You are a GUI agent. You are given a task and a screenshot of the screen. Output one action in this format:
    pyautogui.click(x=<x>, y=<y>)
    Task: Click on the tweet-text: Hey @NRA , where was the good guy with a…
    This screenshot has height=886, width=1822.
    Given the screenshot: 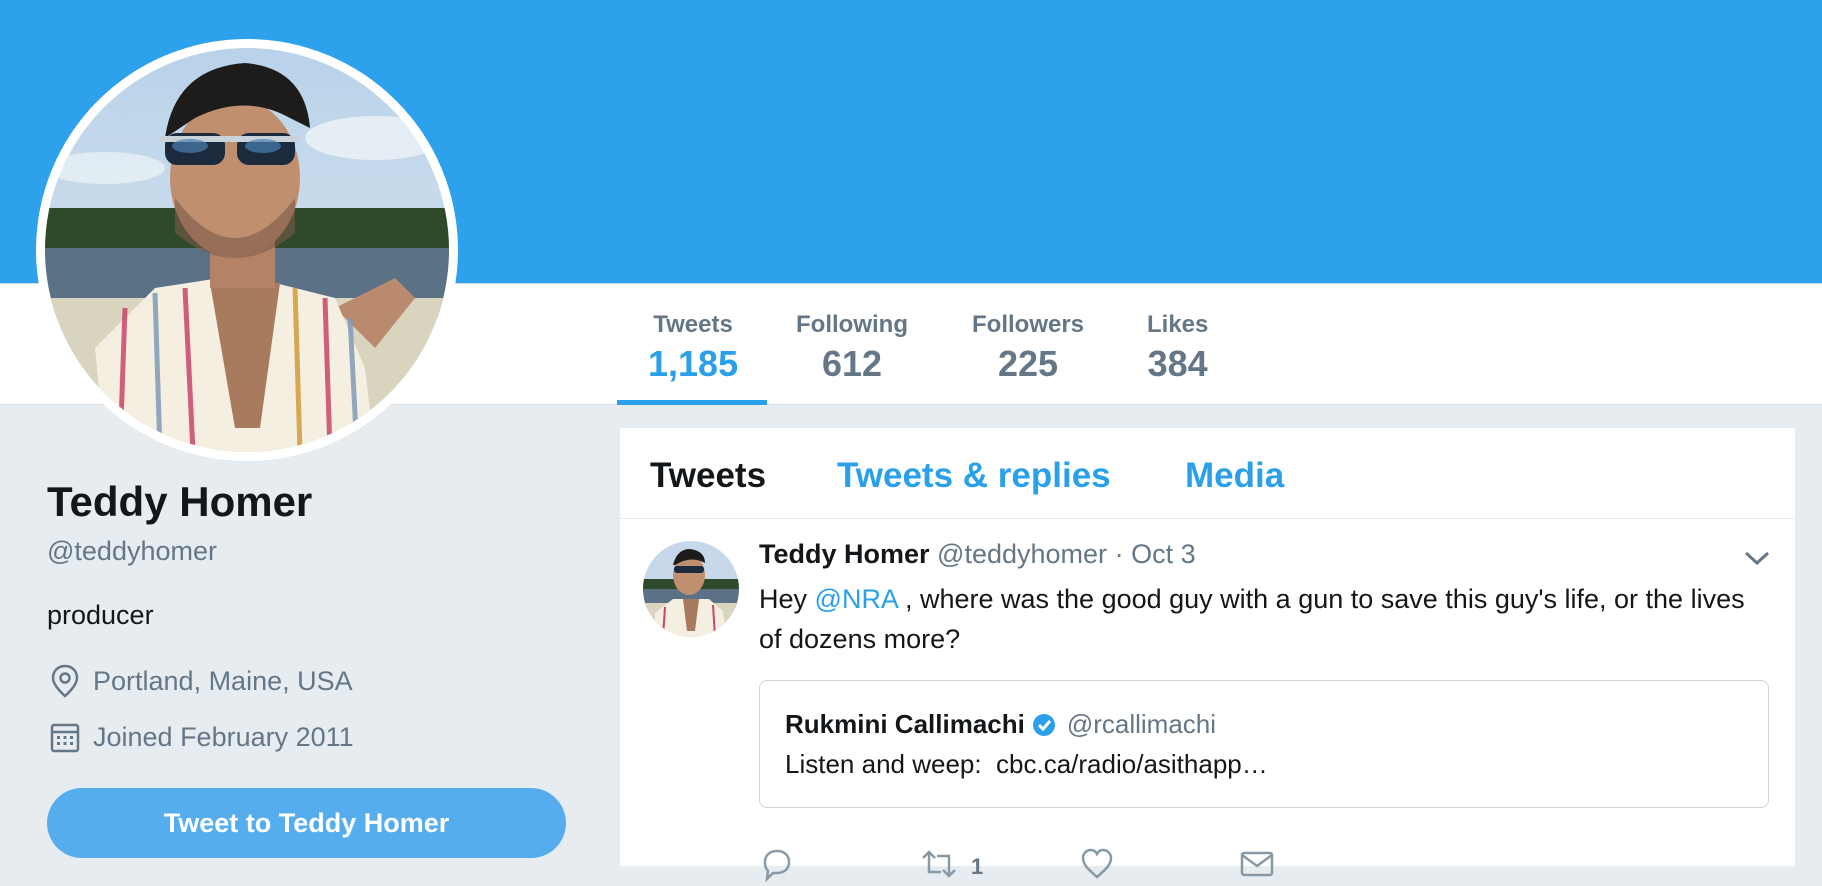 What is the action you would take?
    pyautogui.click(x=1264, y=619)
    